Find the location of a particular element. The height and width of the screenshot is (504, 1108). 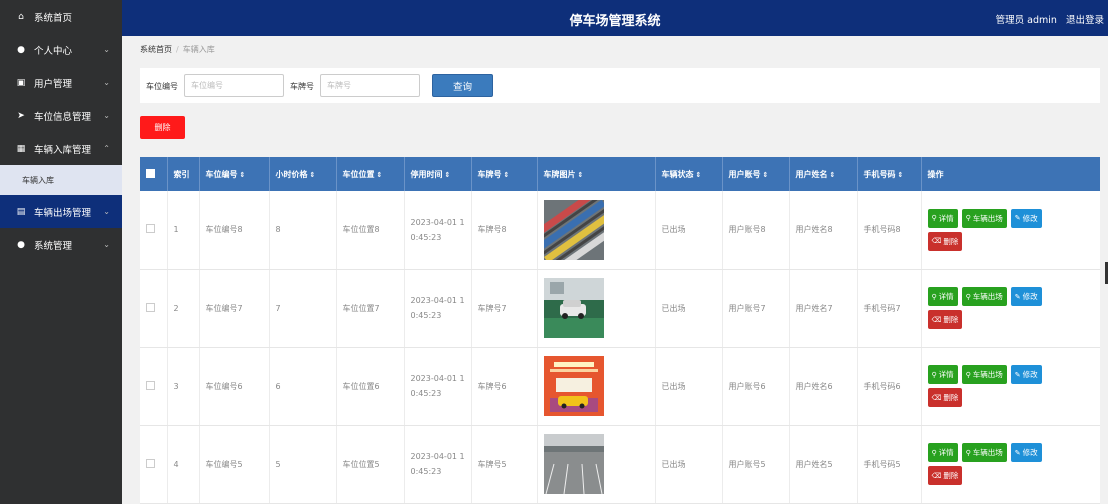

col-header-spot: 车位编号 ⇕ is located at coordinates (234, 174).